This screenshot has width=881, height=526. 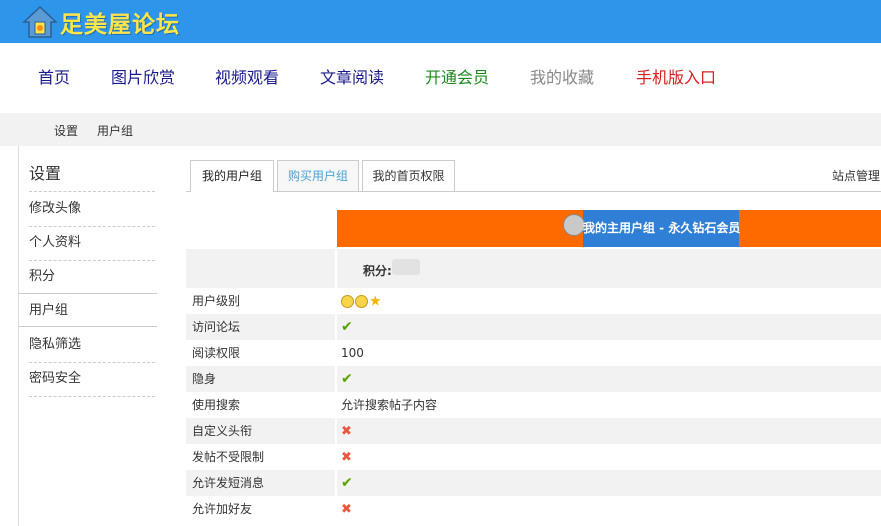 I want to click on nav-item-pictures: 图片欣赏, so click(x=143, y=78).